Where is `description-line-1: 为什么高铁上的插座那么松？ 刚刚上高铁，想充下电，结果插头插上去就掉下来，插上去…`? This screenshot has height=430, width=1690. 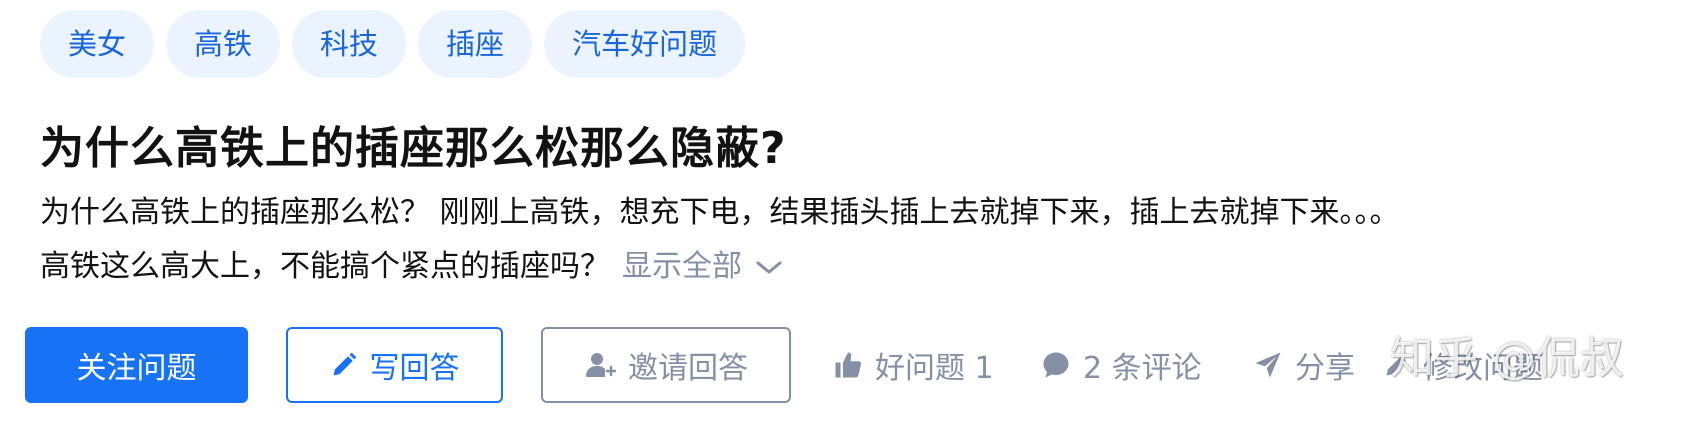
description-line-1: 为什么高铁上的插座那么松？ 刚刚上高铁，想充下电，结果插头插上去就掉下来，插上去… is located at coordinates (720, 212).